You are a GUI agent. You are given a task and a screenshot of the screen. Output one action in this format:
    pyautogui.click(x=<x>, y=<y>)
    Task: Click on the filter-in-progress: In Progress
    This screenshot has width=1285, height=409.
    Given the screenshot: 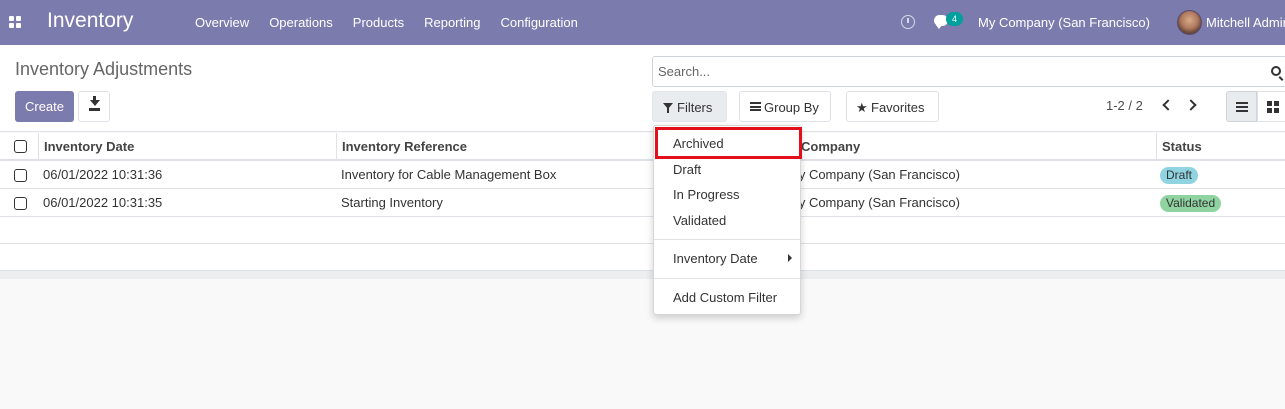 What is the action you would take?
    pyautogui.click(x=727, y=194)
    